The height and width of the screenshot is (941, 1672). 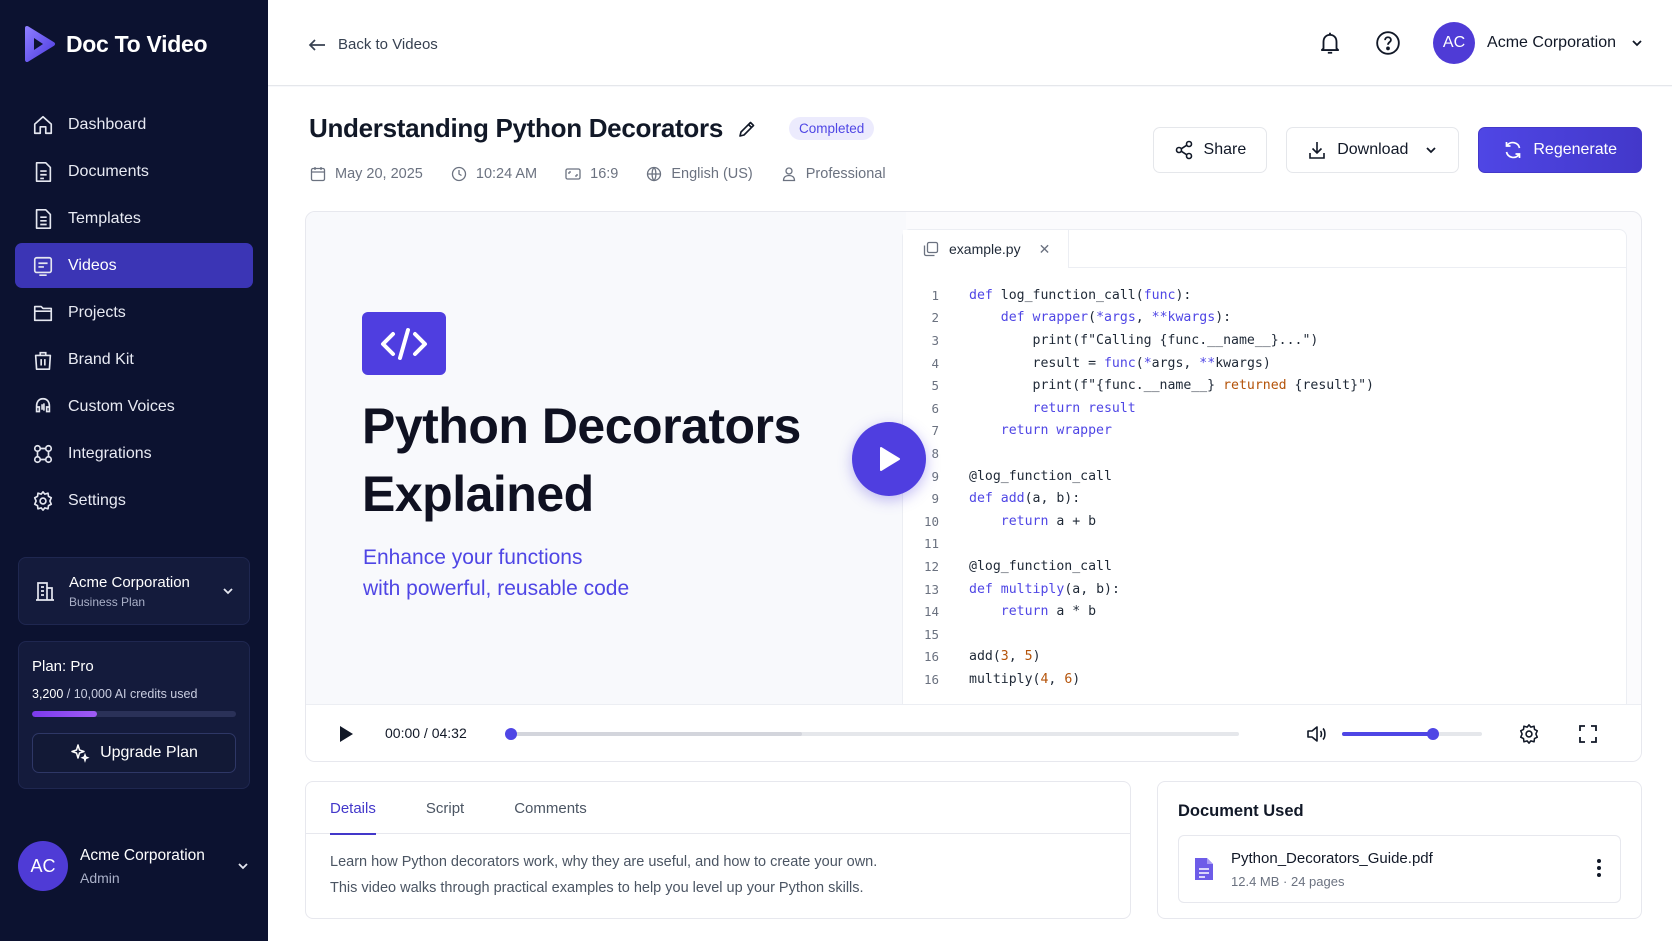 What do you see at coordinates (1210, 150) in the screenshot?
I see `share-button: Share` at bounding box center [1210, 150].